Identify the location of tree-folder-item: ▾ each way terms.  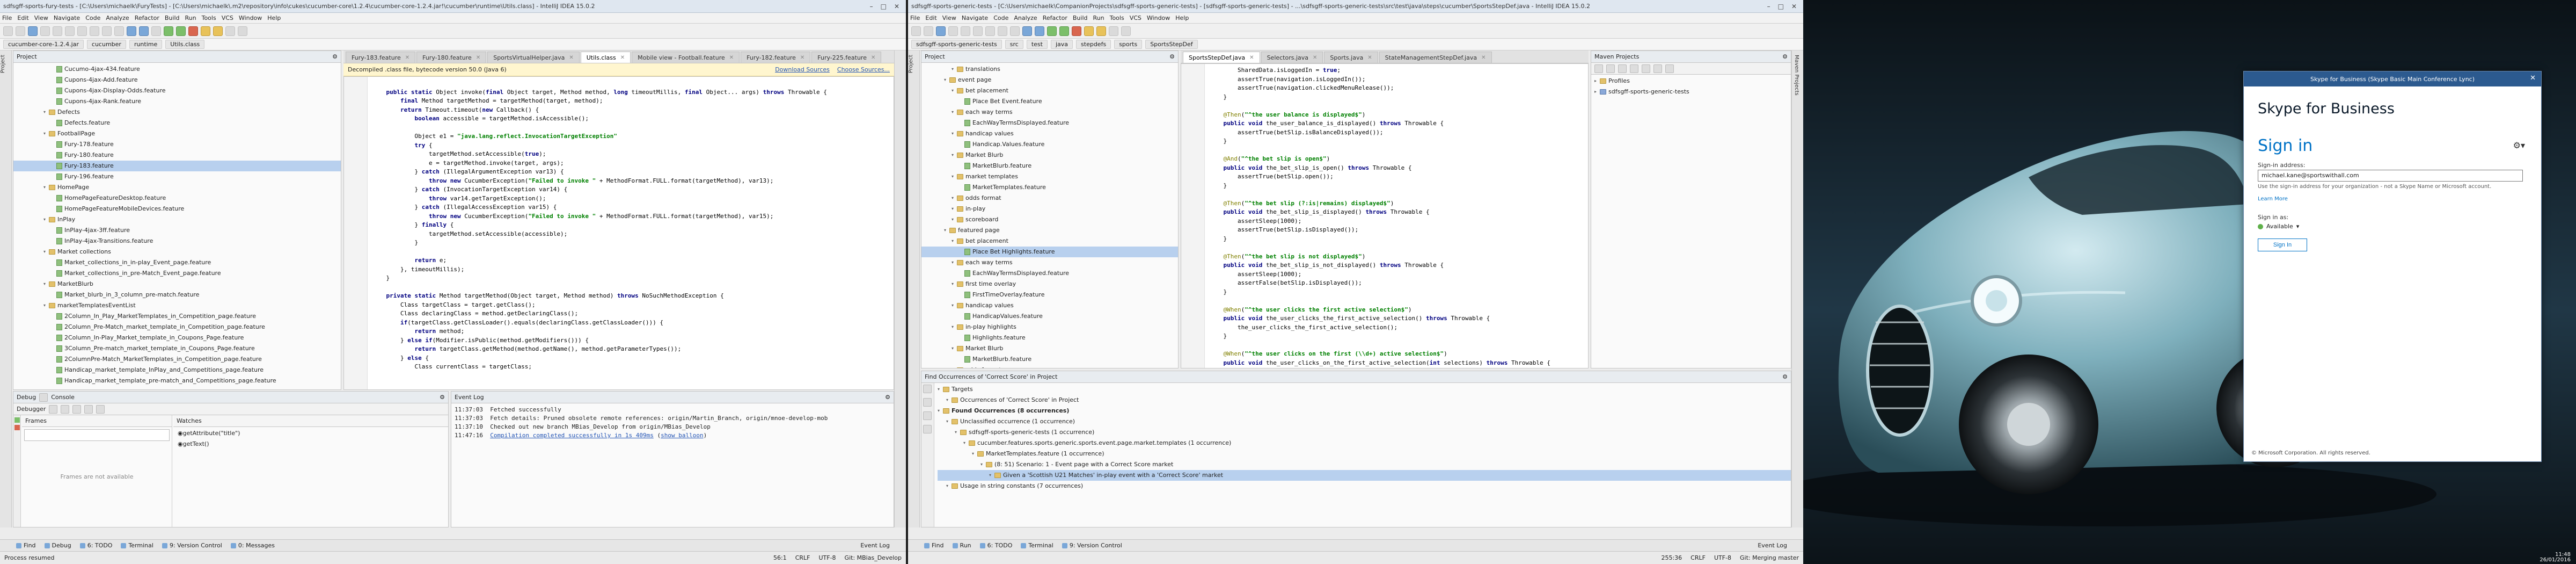
(1049, 262).